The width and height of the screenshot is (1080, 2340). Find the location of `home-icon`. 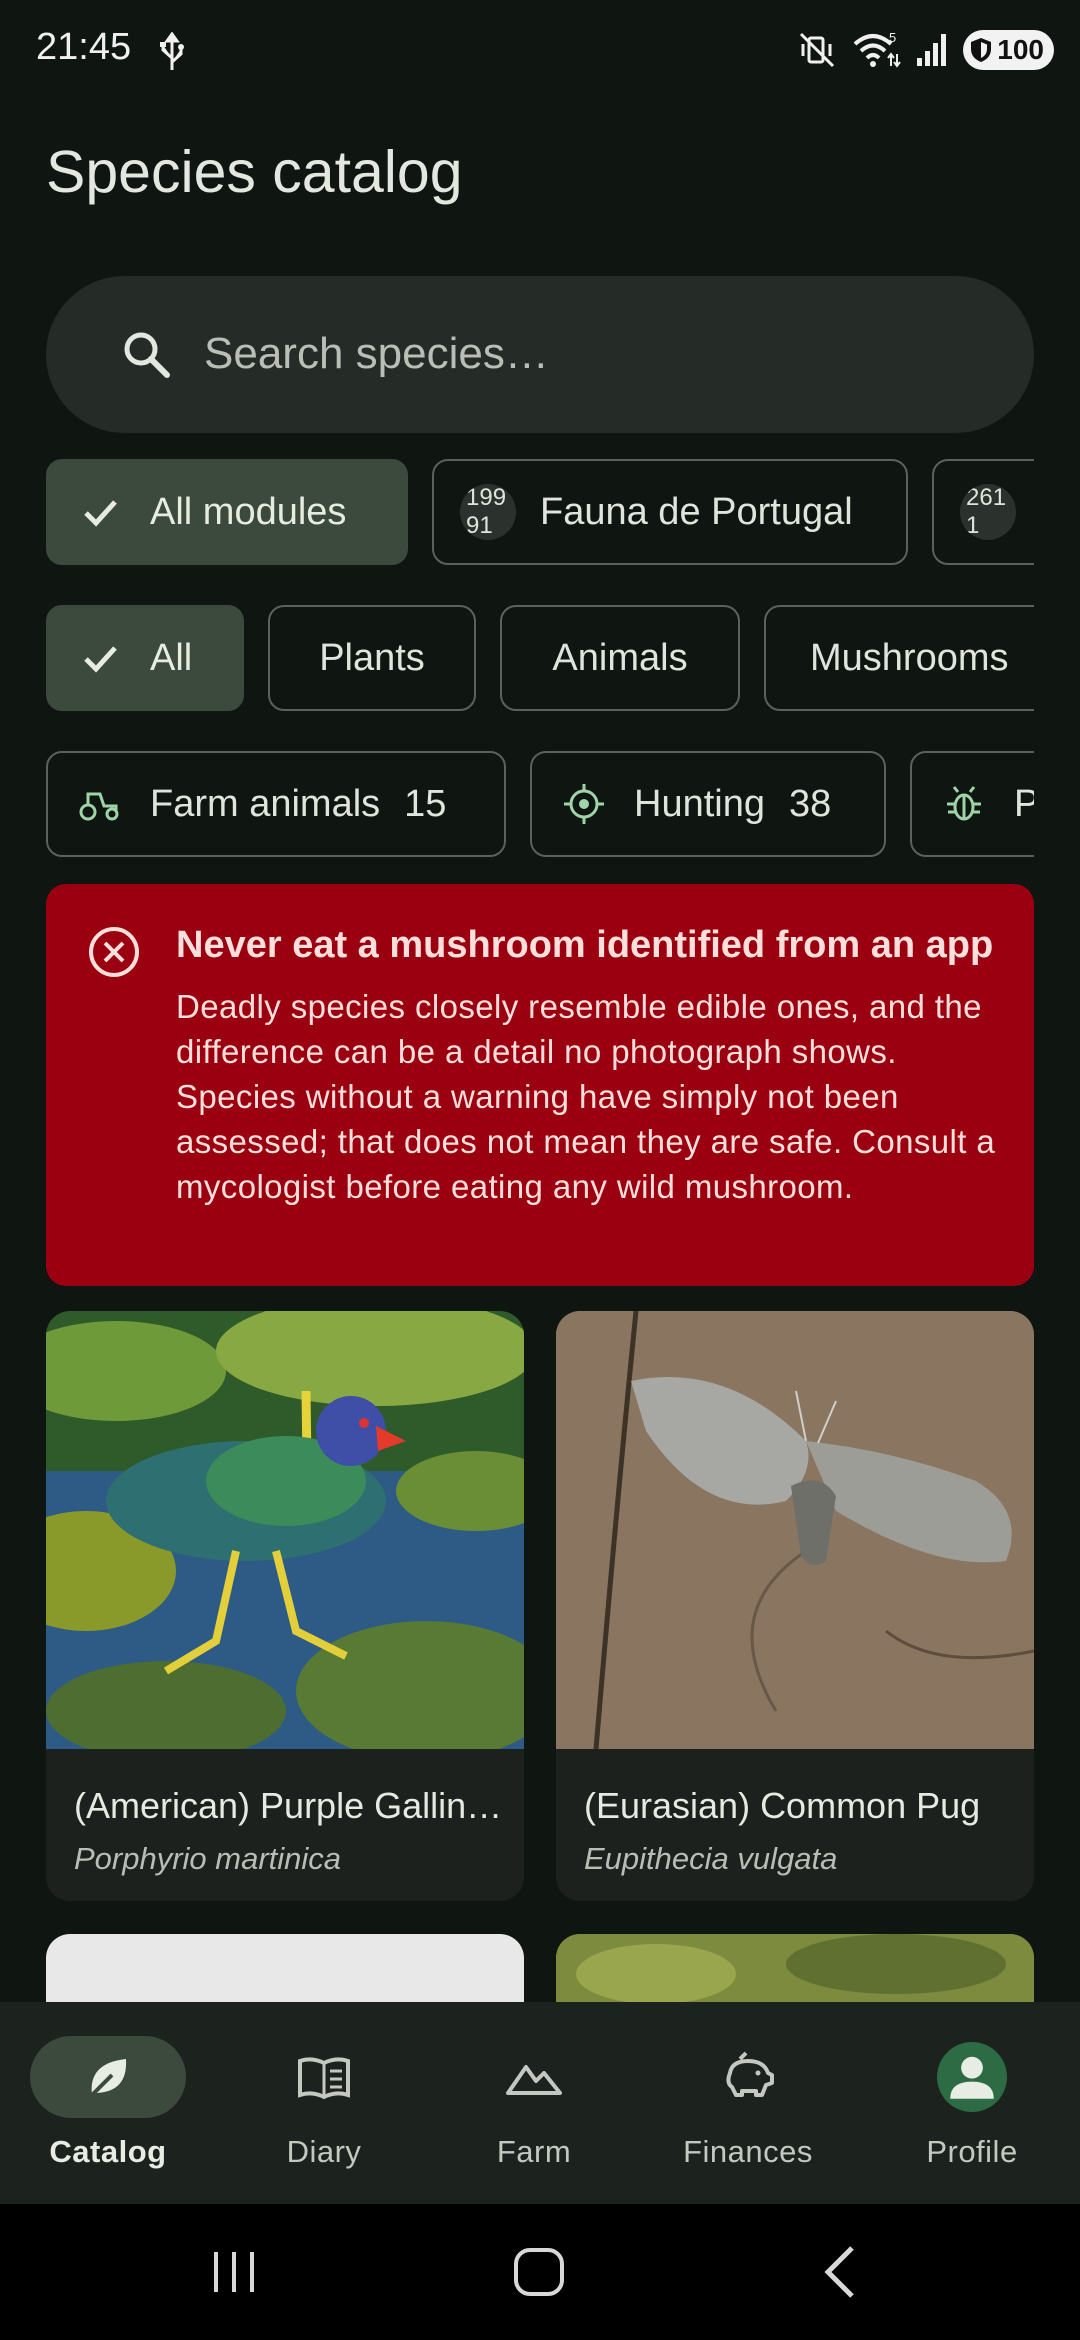

home-icon is located at coordinates (540, 2272).